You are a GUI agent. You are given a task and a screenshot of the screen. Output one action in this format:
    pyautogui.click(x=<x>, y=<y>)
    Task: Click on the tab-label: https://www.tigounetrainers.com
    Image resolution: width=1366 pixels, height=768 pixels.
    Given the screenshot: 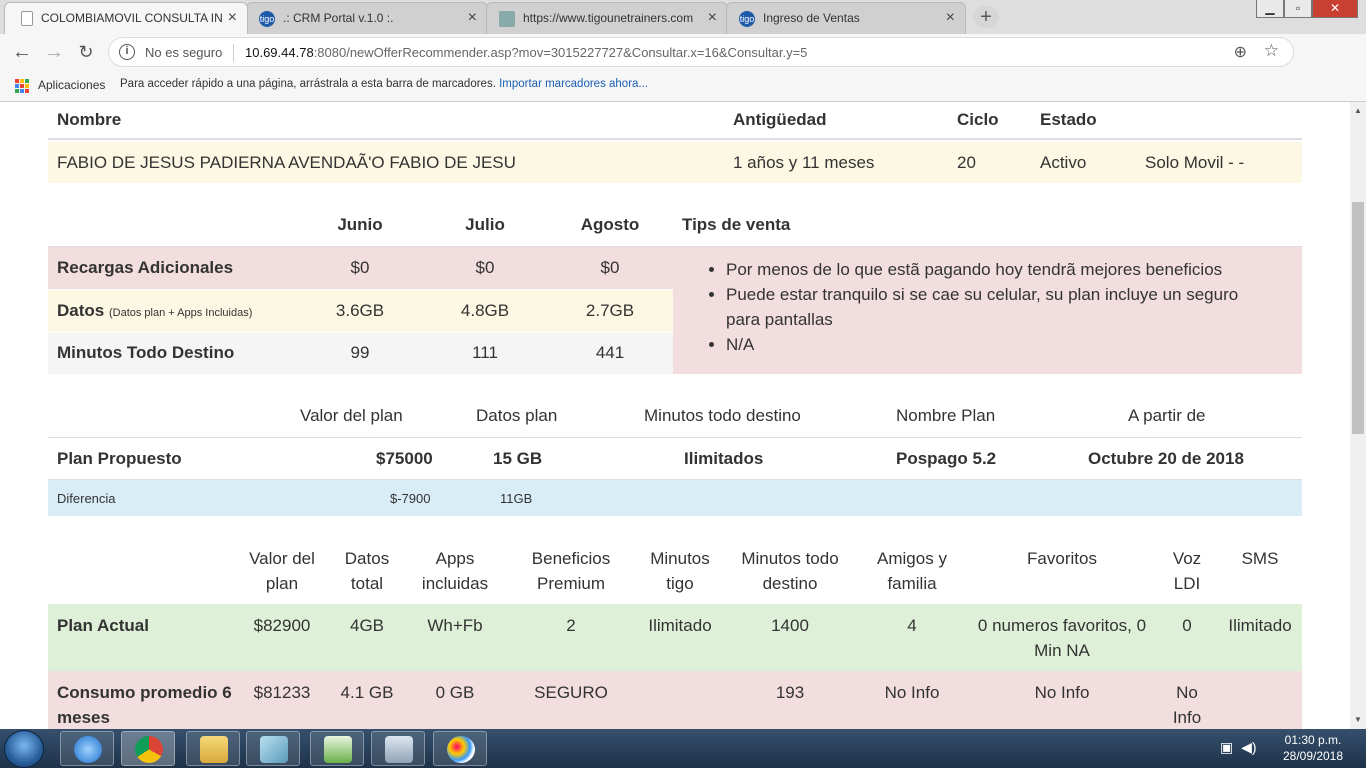 What is the action you would take?
    pyautogui.click(x=608, y=18)
    